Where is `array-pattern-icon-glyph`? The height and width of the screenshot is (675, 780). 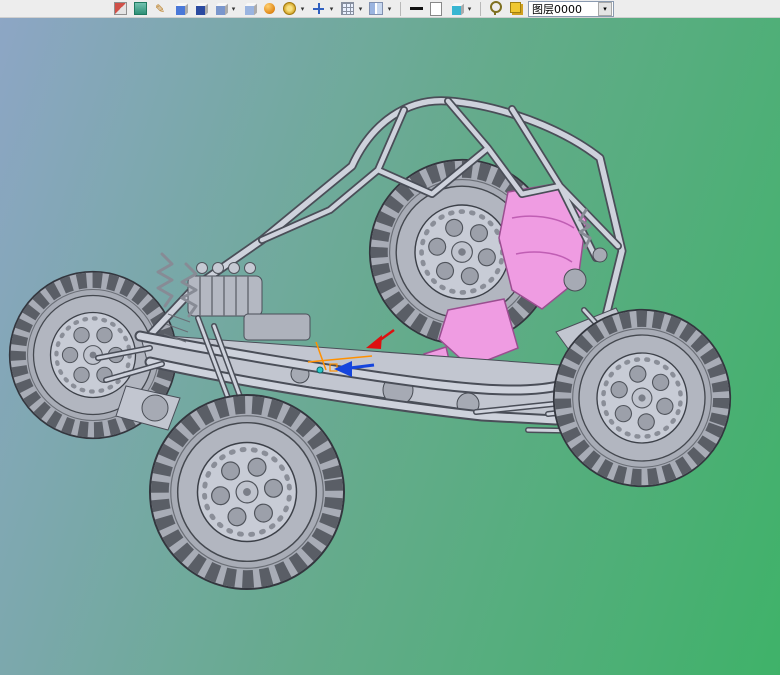
array-pattern-icon-glyph is located at coordinates (347, 8).